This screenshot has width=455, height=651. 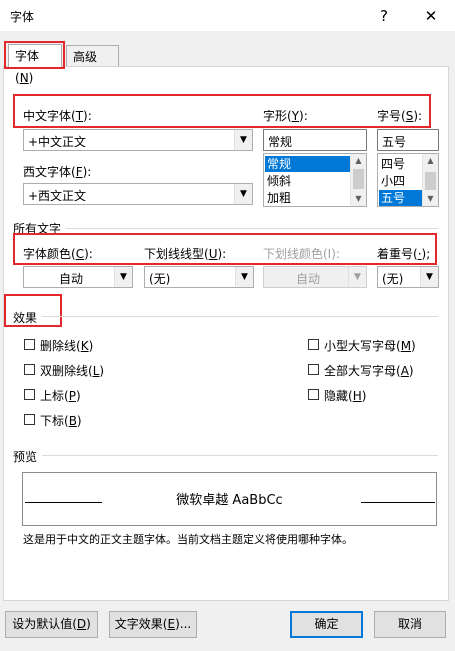 I want to click on chinese-font-label: 中文字体(T):, so click(x=57, y=116).